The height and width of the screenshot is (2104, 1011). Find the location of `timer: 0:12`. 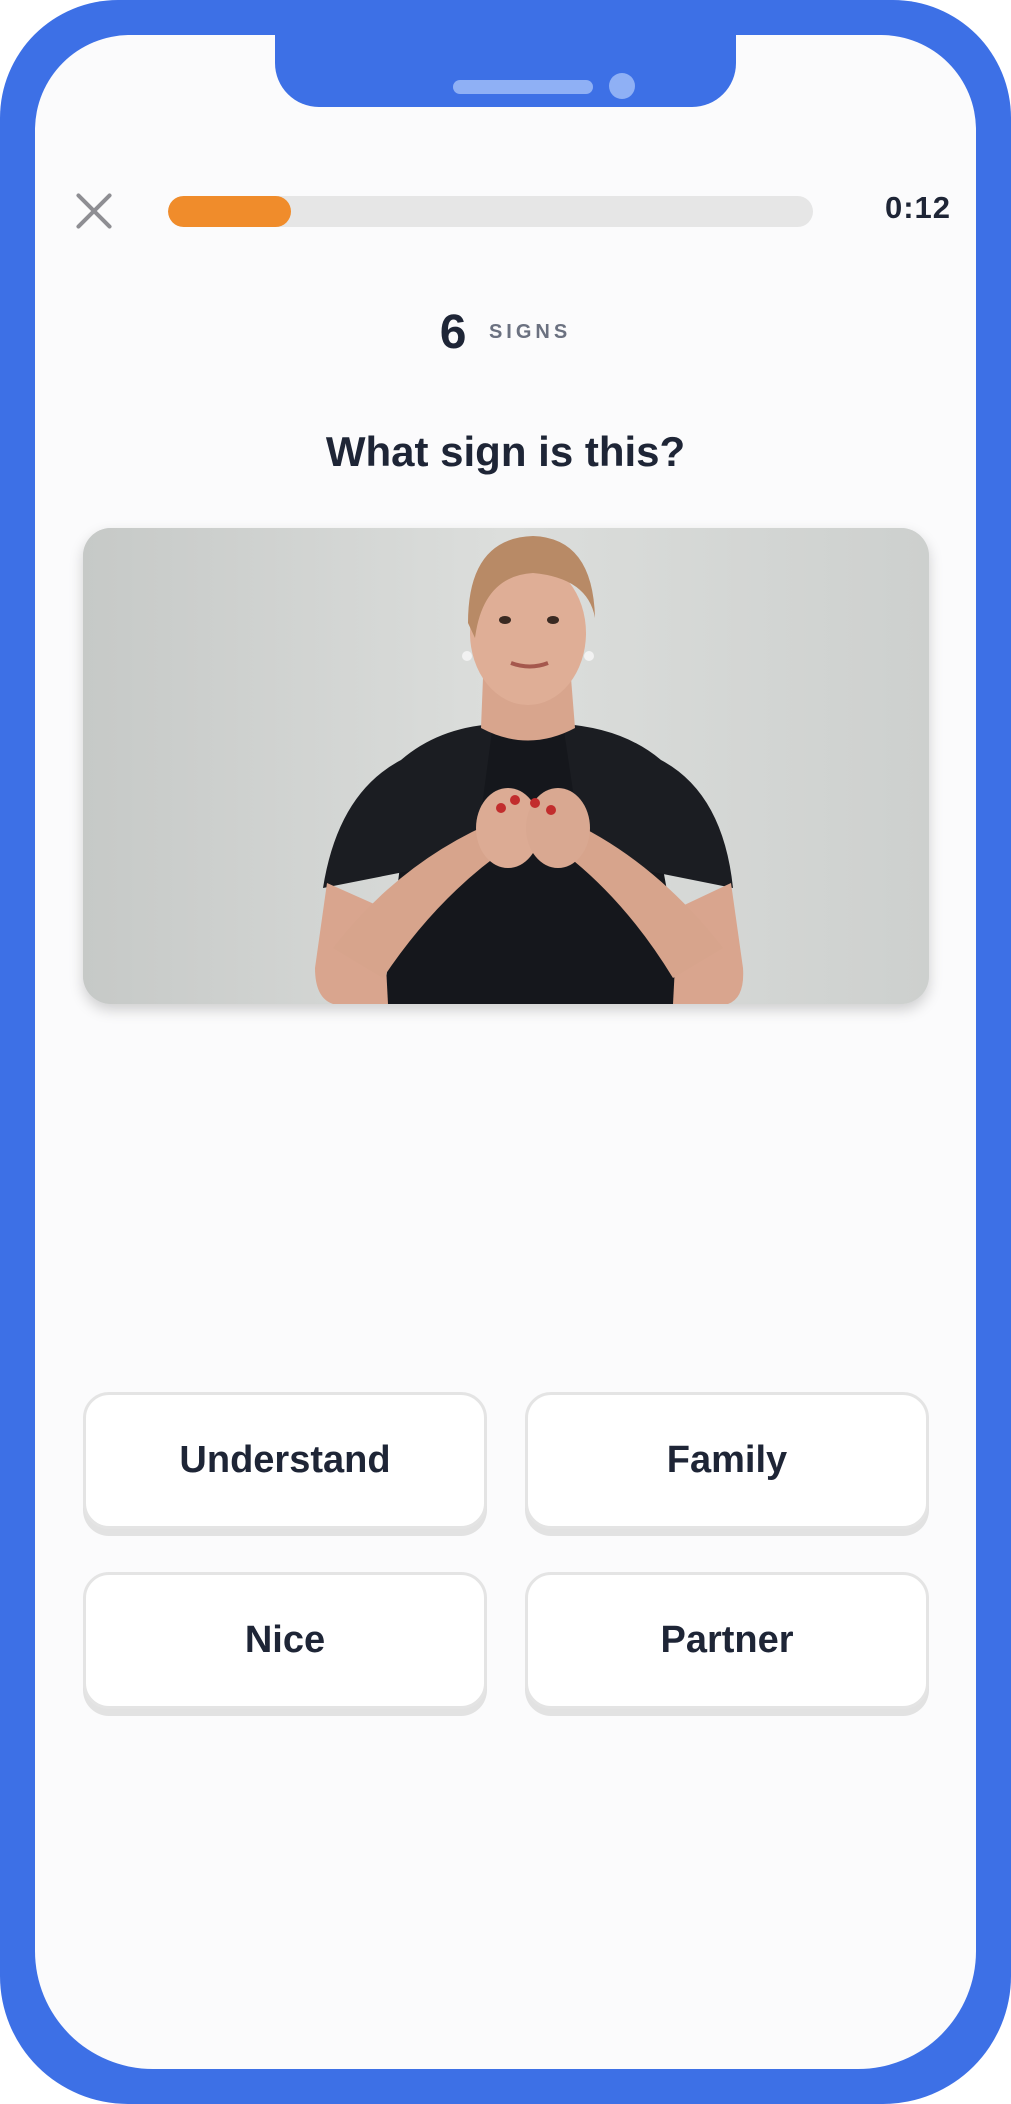

timer: 0:12 is located at coordinates (917, 207).